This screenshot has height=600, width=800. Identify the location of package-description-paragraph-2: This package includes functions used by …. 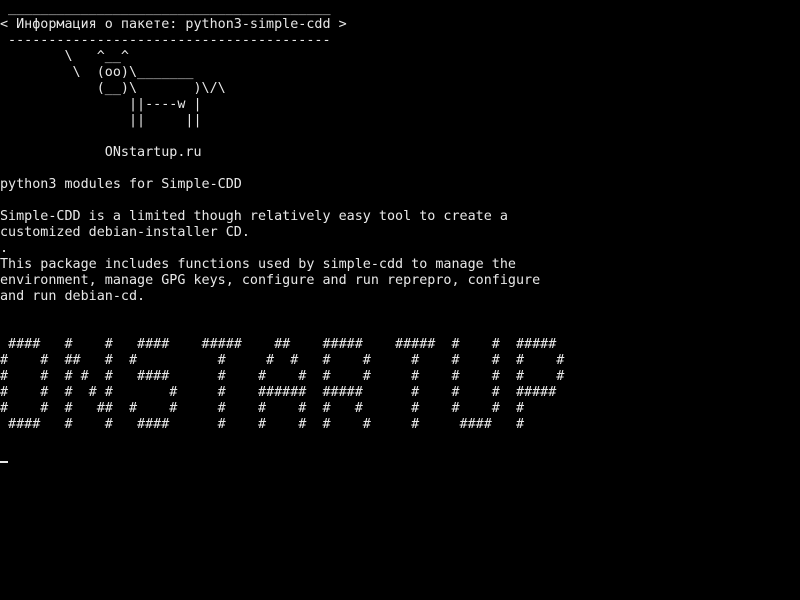
(270, 280).